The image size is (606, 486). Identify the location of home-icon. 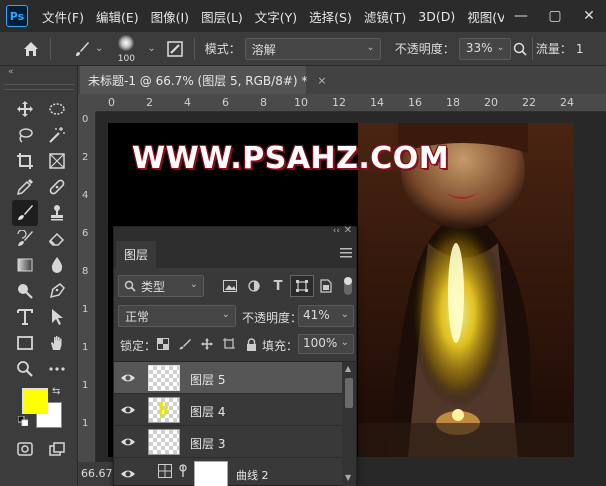
(31, 49).